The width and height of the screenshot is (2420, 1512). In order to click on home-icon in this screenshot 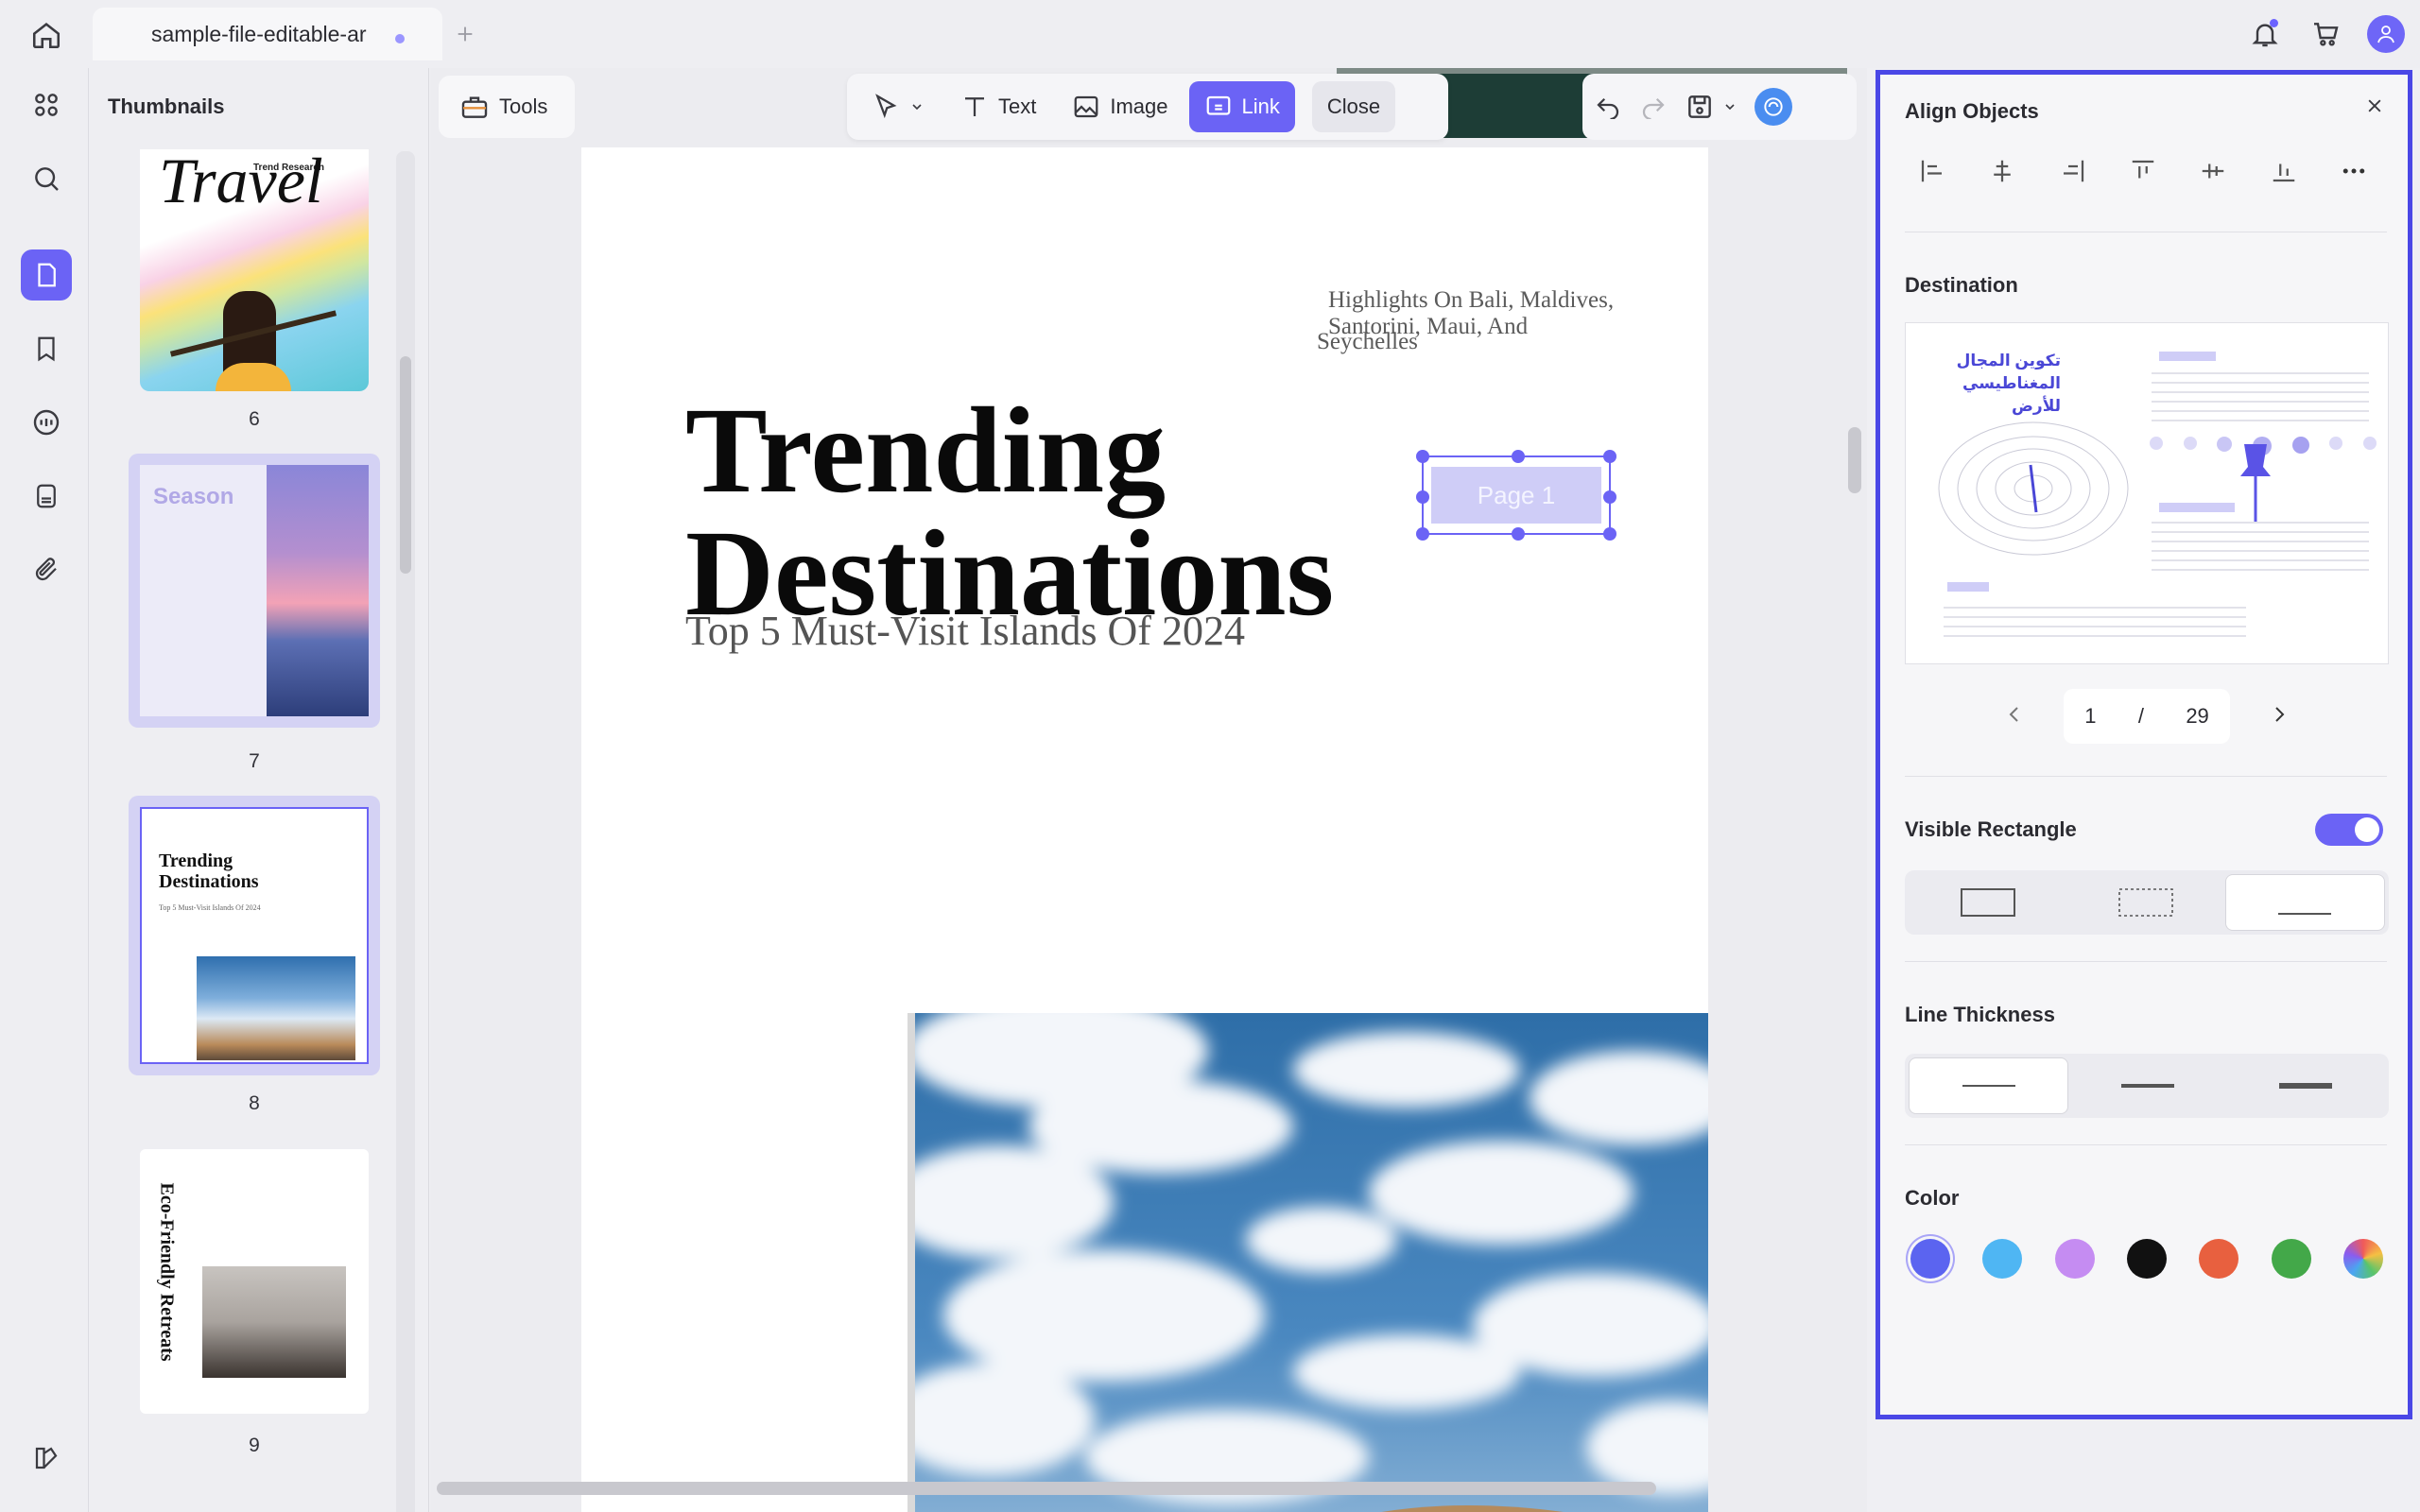, I will do `click(46, 36)`.